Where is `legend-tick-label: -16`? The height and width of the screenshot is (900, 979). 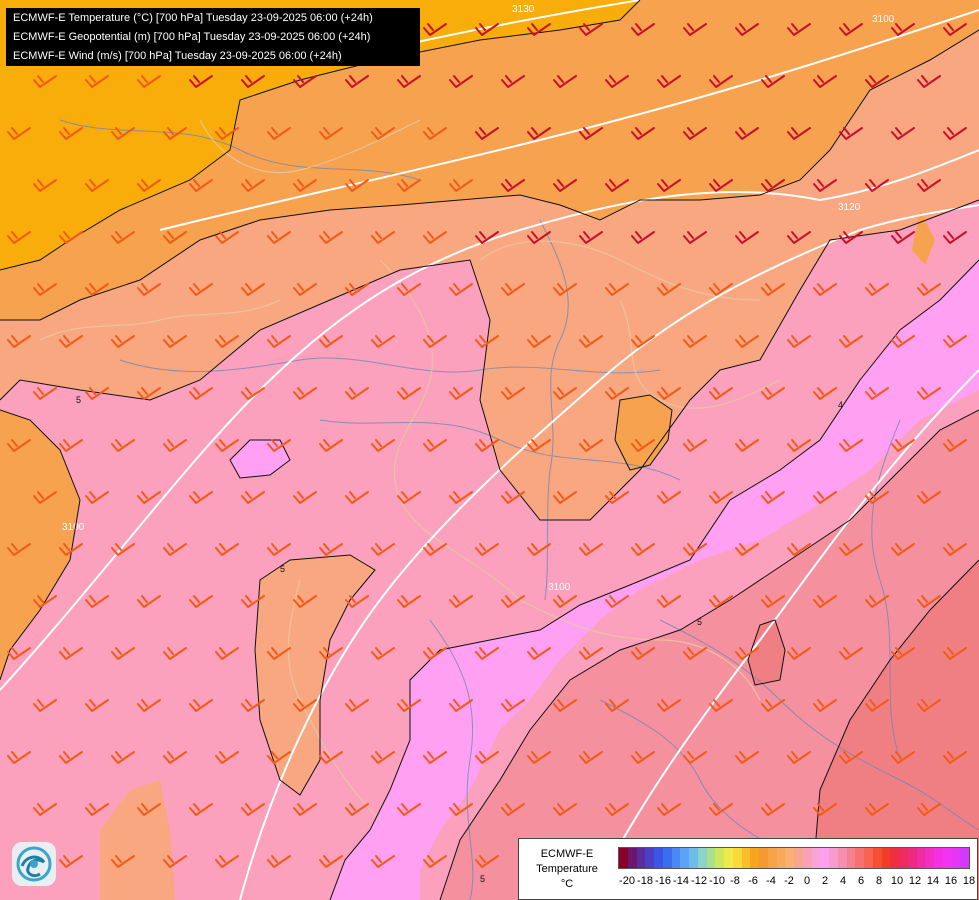 legend-tick-label: -16 is located at coordinates (663, 881).